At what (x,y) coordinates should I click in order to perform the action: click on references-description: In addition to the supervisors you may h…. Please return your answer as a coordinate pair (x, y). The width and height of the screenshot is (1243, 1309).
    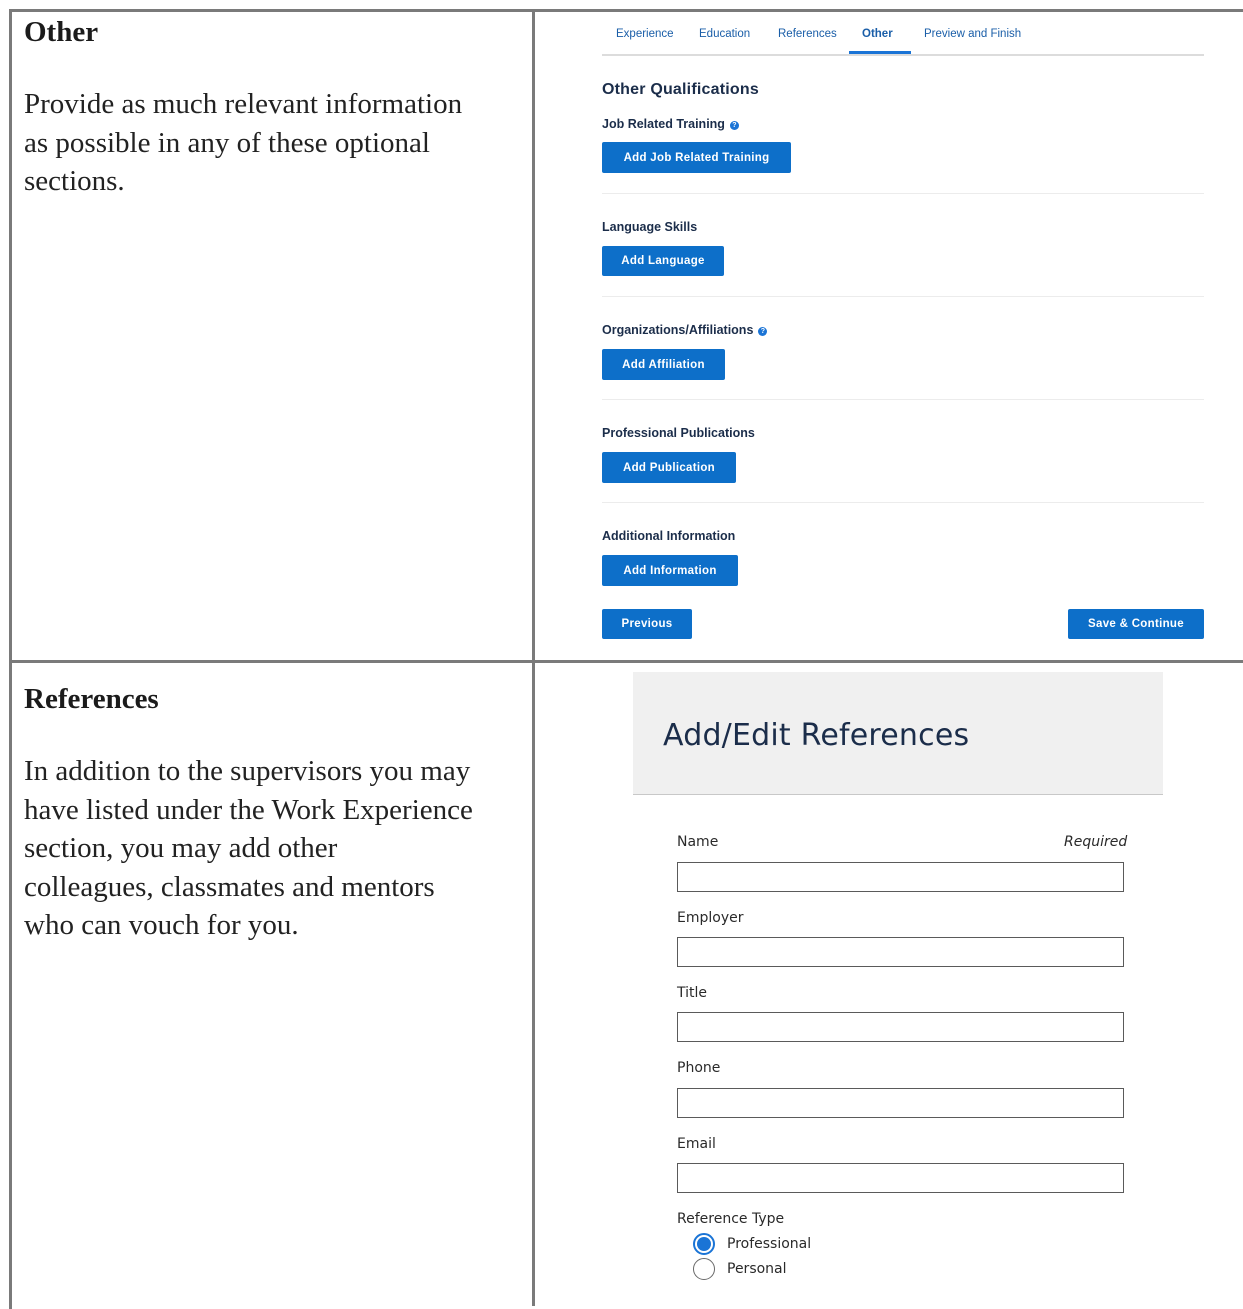
    Looking at the image, I should click on (248, 848).